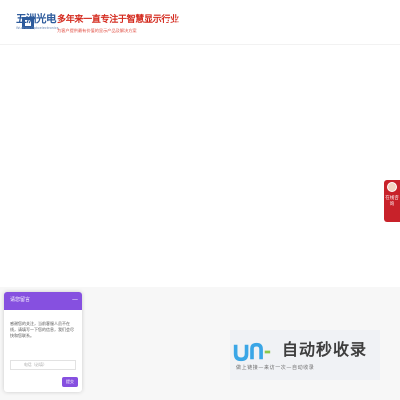  What do you see at coordinates (392, 187) in the screenshot?
I see `agent-avatar` at bounding box center [392, 187].